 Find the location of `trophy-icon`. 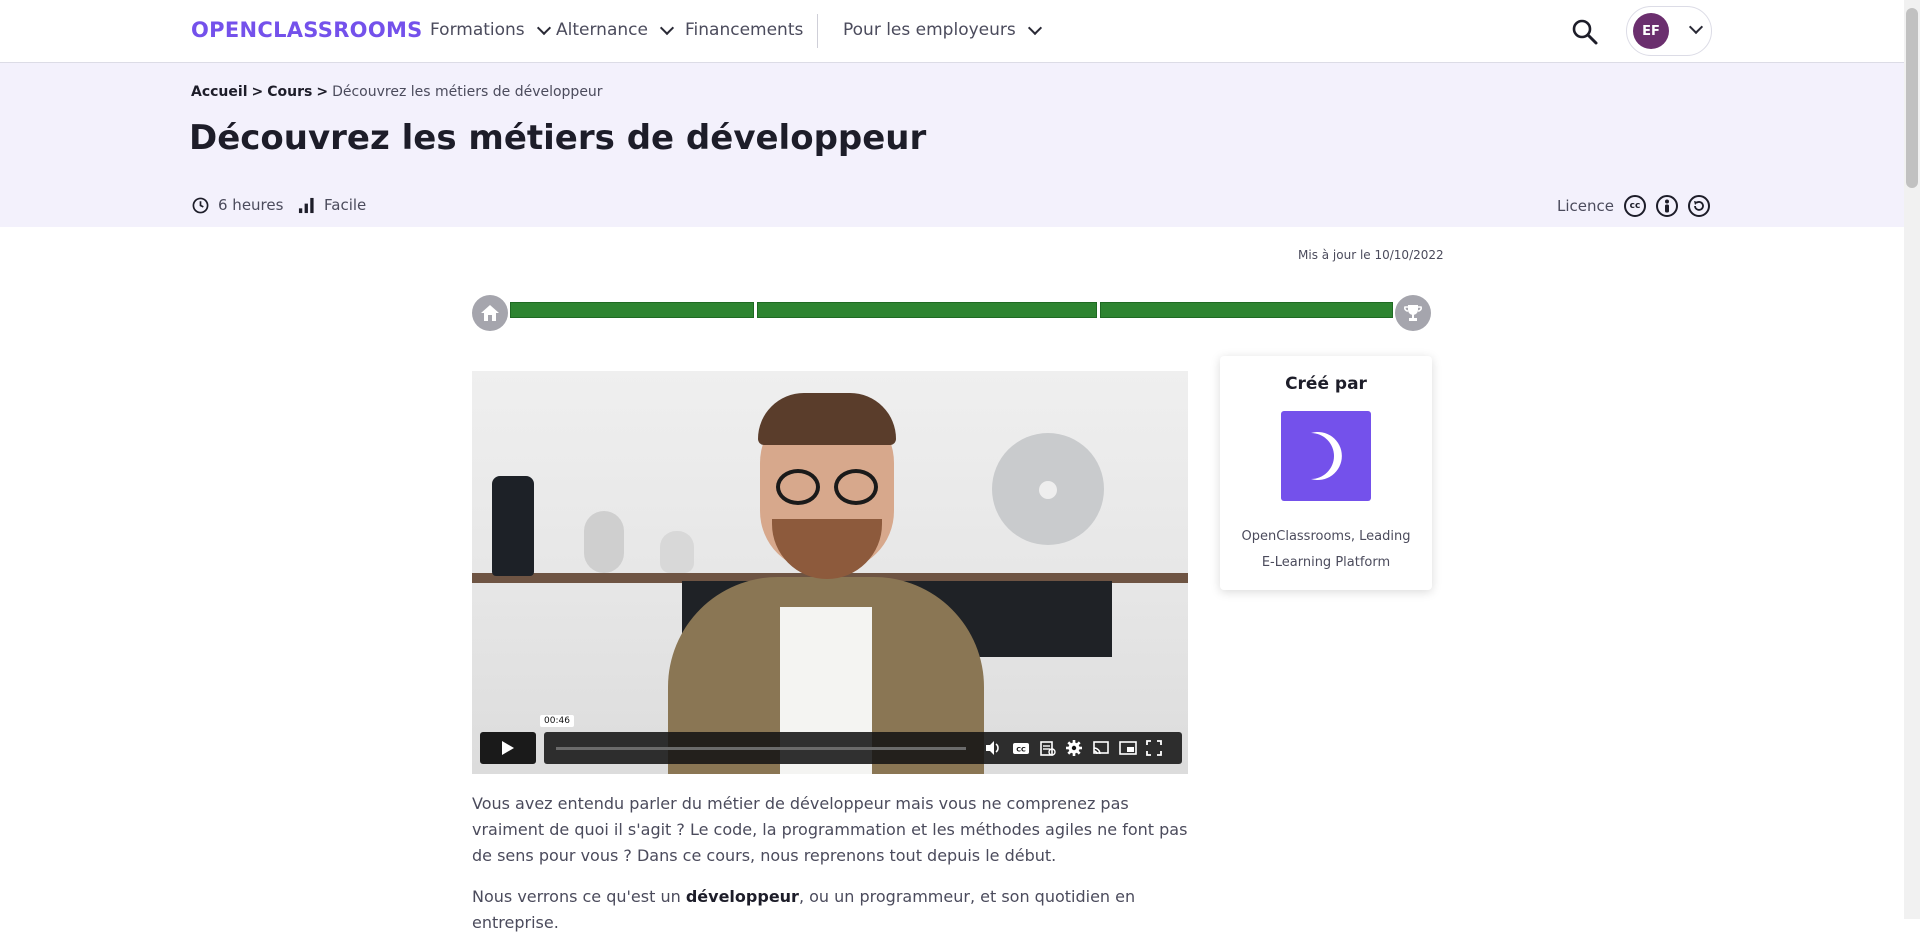

trophy-icon is located at coordinates (1413, 313).